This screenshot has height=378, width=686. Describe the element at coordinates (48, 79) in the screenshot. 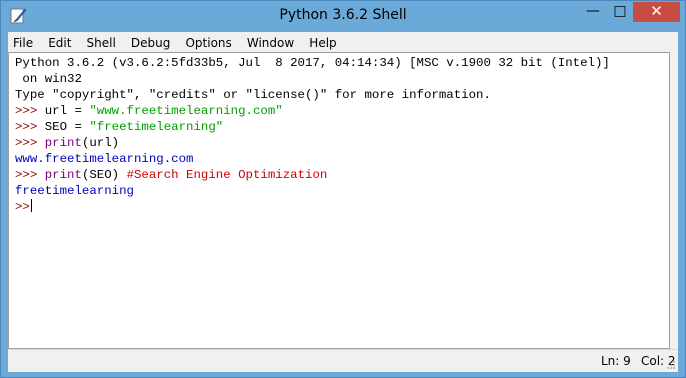

I see `banner-line: on win32` at that location.